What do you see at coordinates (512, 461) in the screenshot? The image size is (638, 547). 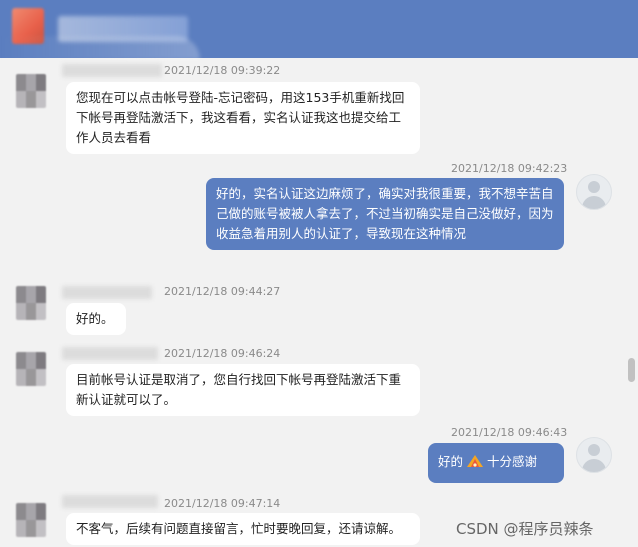 I see `message-text: 十分感谢` at bounding box center [512, 461].